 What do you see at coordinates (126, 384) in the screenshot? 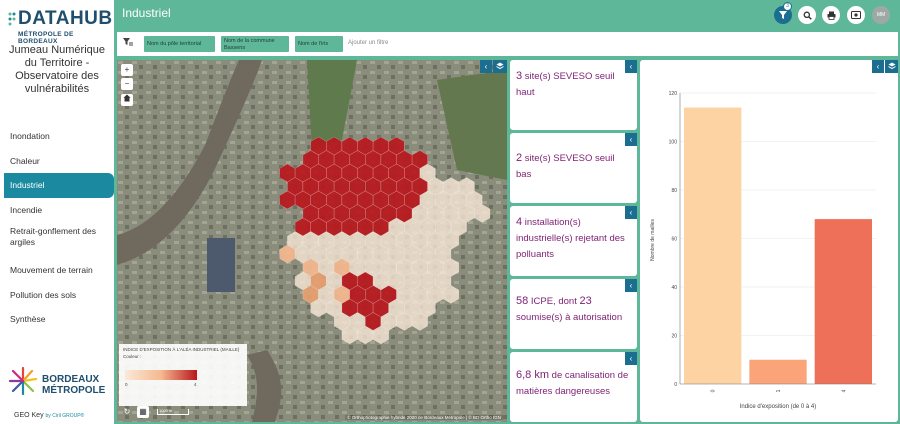
I see `legend-min: 0` at bounding box center [126, 384].